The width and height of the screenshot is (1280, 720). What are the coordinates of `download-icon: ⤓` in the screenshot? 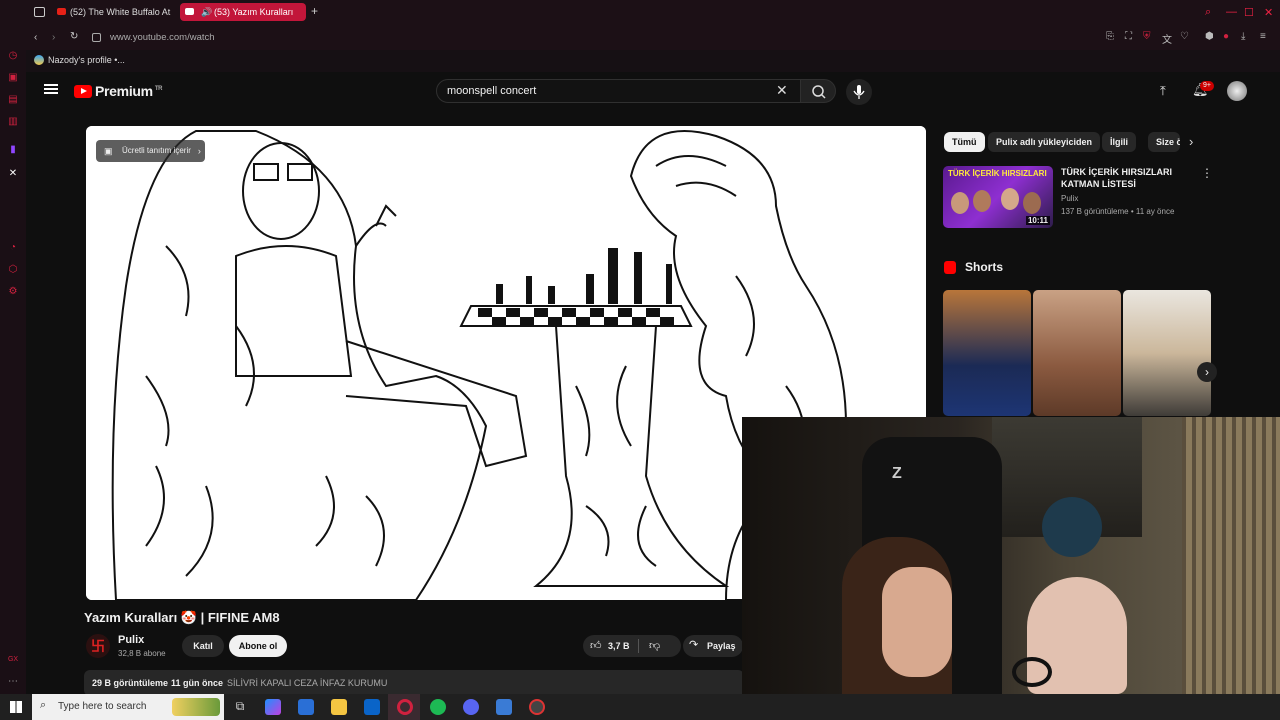 It's located at (1243, 36).